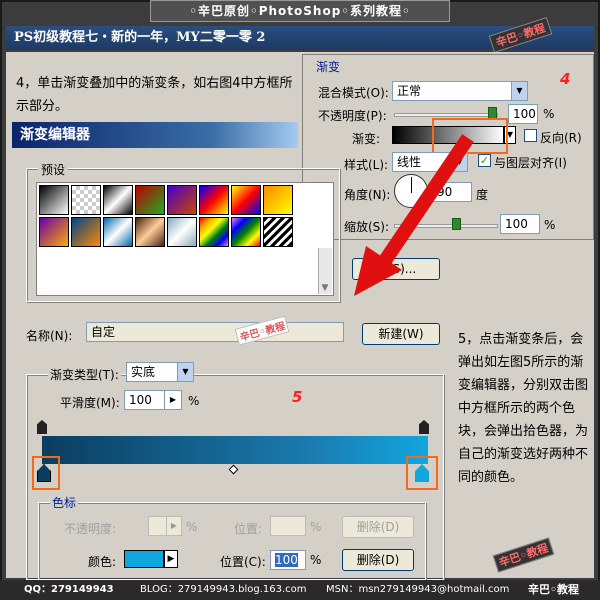 The height and width of the screenshot is (600, 600). What do you see at coordinates (549, 114) in the screenshot?
I see `opacity-percent: %` at bounding box center [549, 114].